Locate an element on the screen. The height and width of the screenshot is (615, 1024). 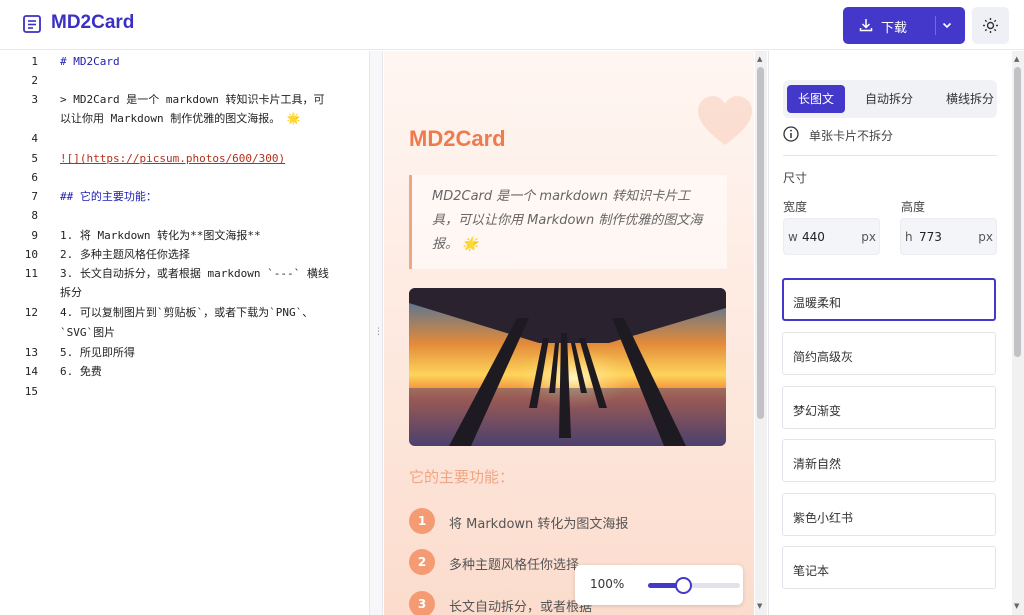
line-number: 15 is located at coordinates (31, 391).